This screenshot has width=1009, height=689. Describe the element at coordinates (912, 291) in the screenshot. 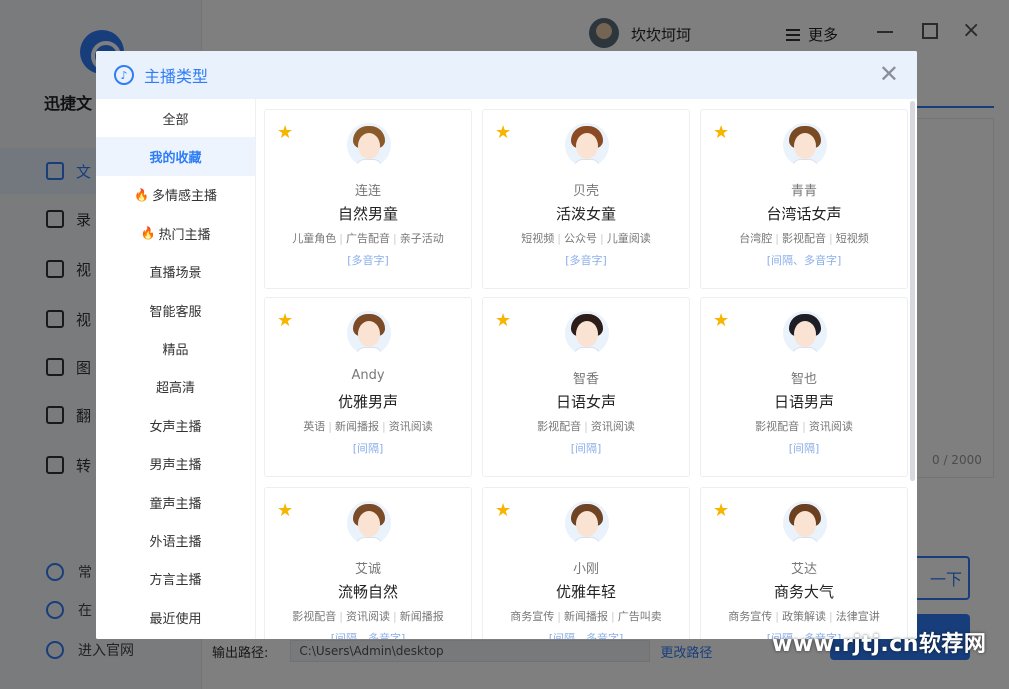

I see `grid-scrollbar` at that location.